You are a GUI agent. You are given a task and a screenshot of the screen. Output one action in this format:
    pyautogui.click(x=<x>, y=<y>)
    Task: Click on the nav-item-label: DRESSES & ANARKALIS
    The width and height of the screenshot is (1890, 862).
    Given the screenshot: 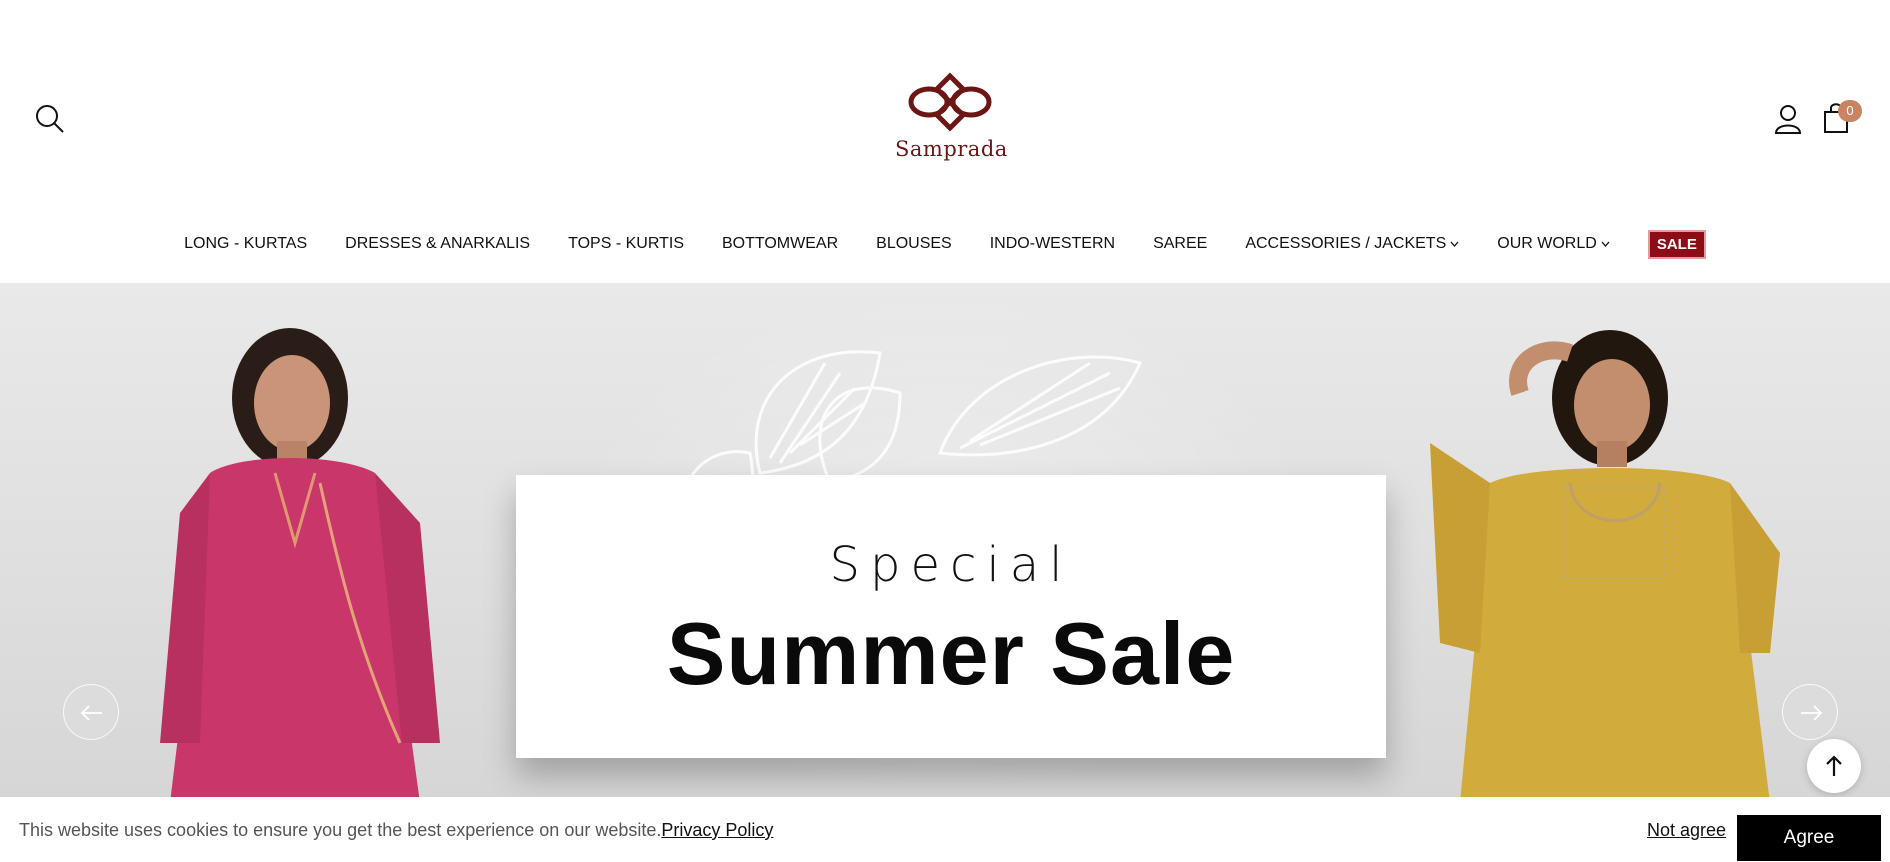 What is the action you would take?
    pyautogui.click(x=438, y=243)
    